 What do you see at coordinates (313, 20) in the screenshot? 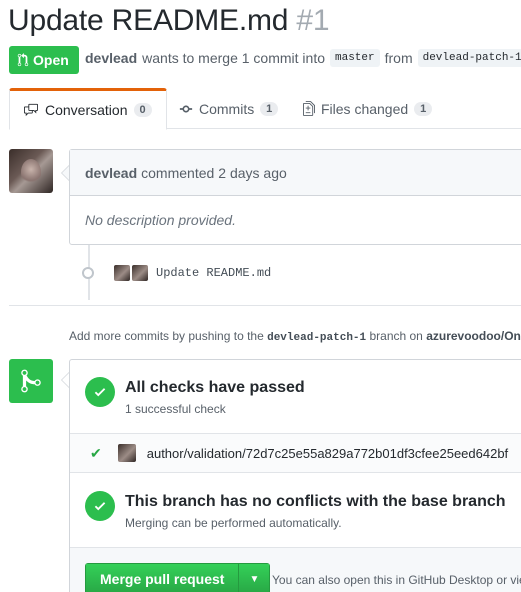
I see `pr-number: #1` at bounding box center [313, 20].